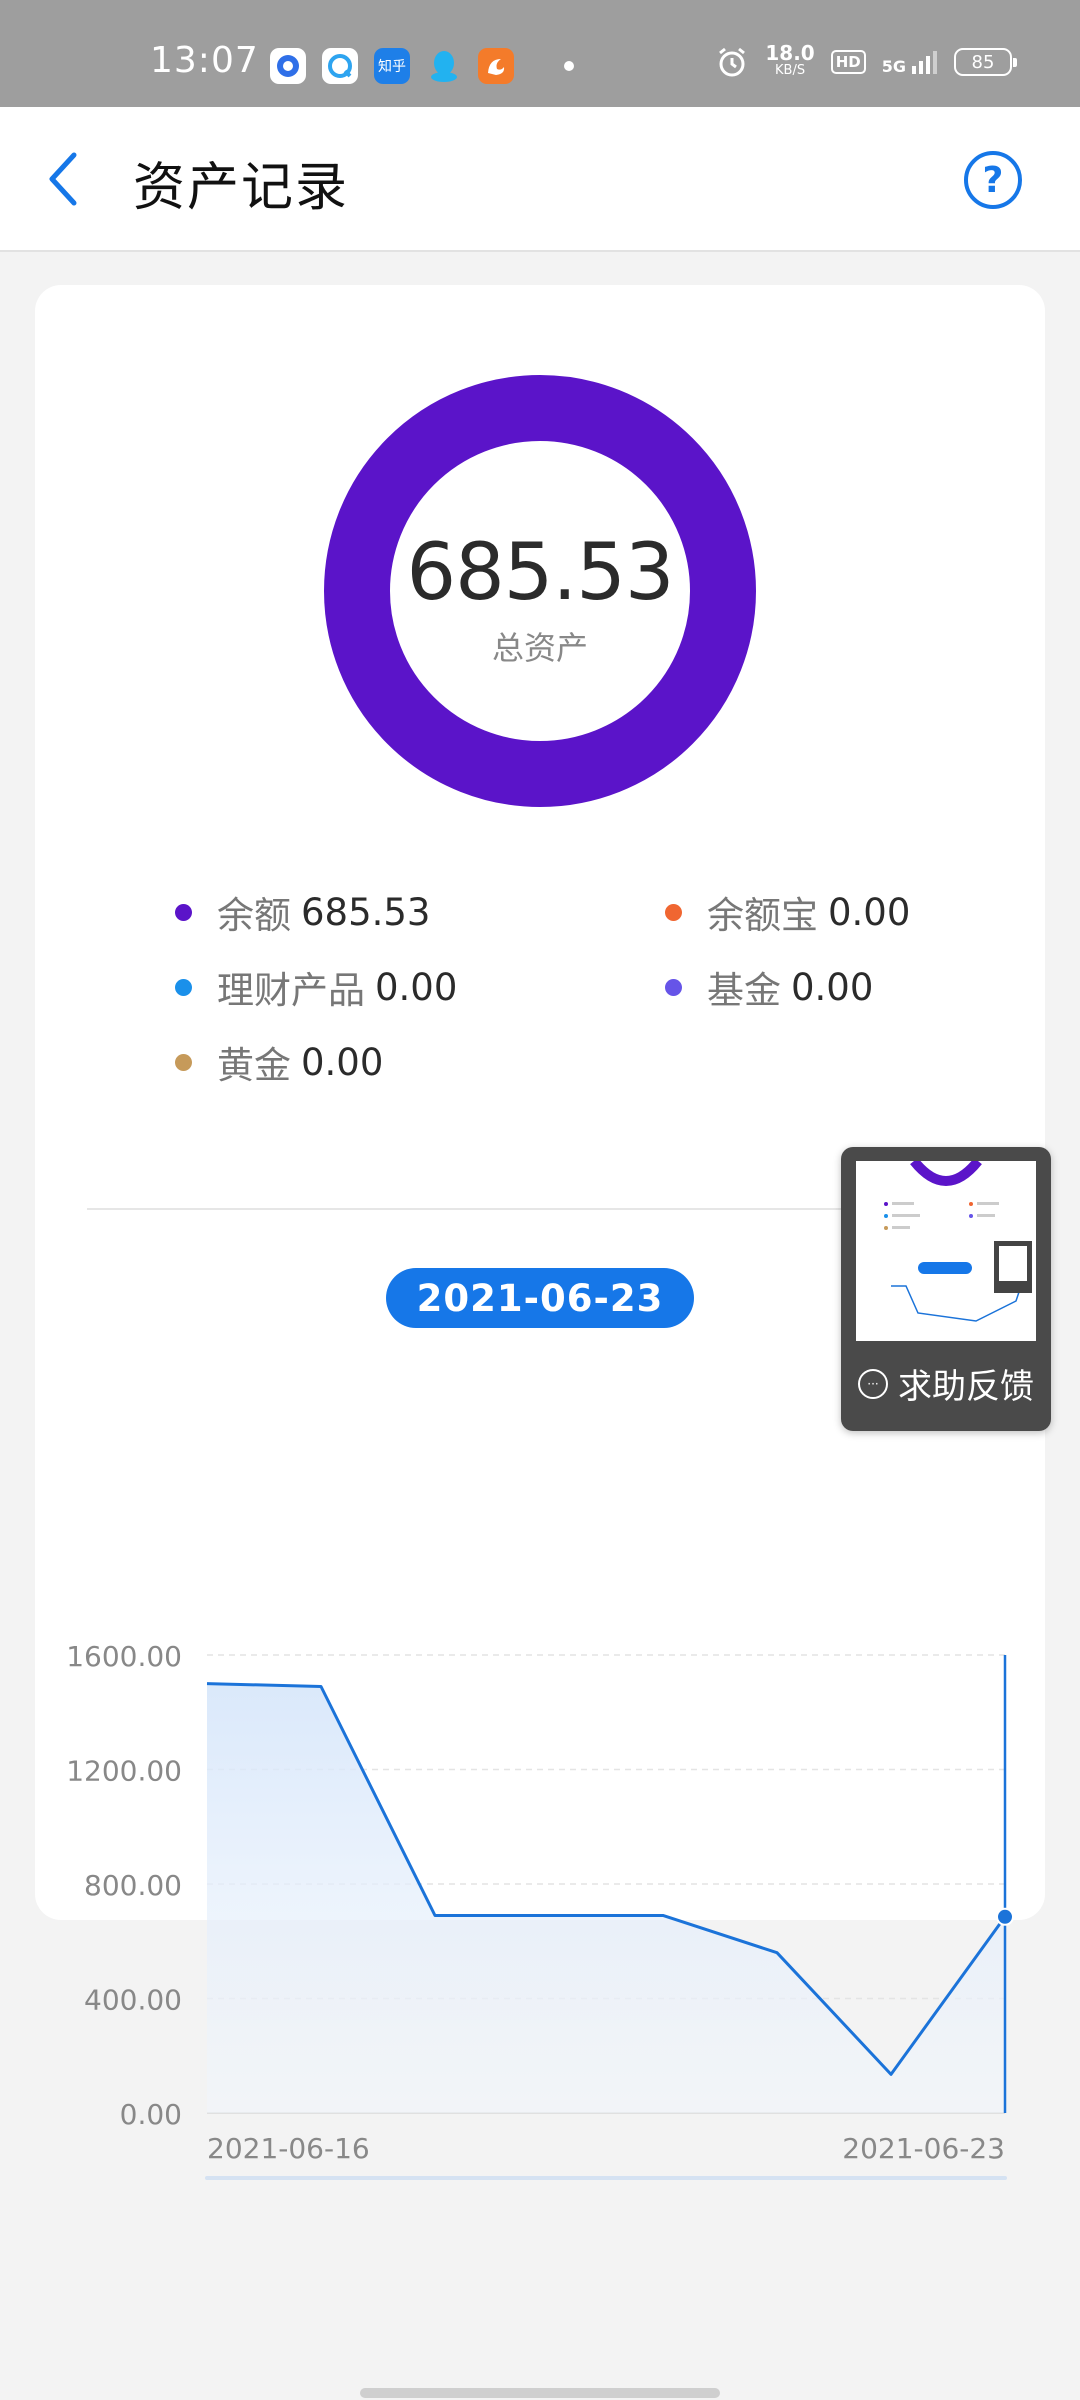  I want to click on page-title: 资产记录, so click(241, 188).